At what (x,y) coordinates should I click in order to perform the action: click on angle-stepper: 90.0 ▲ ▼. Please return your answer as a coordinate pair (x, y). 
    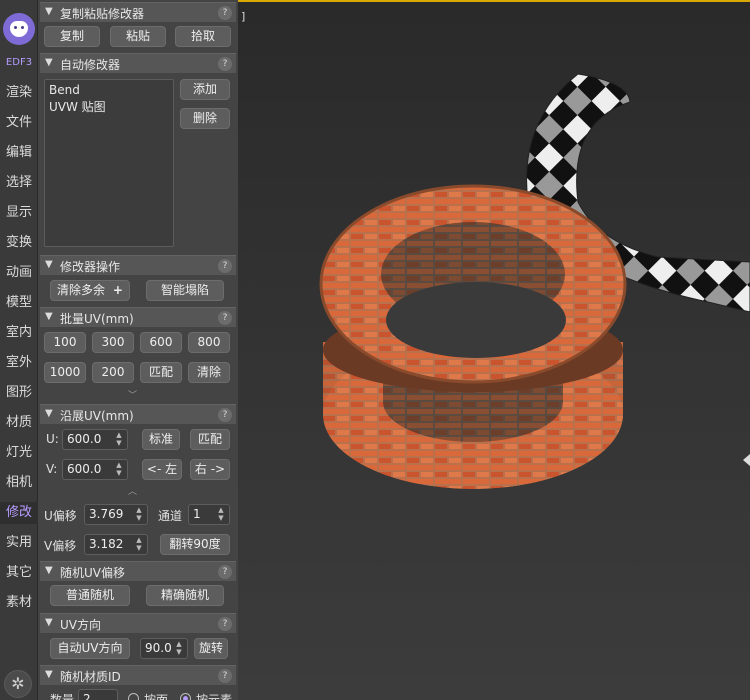
    Looking at the image, I should click on (164, 648).